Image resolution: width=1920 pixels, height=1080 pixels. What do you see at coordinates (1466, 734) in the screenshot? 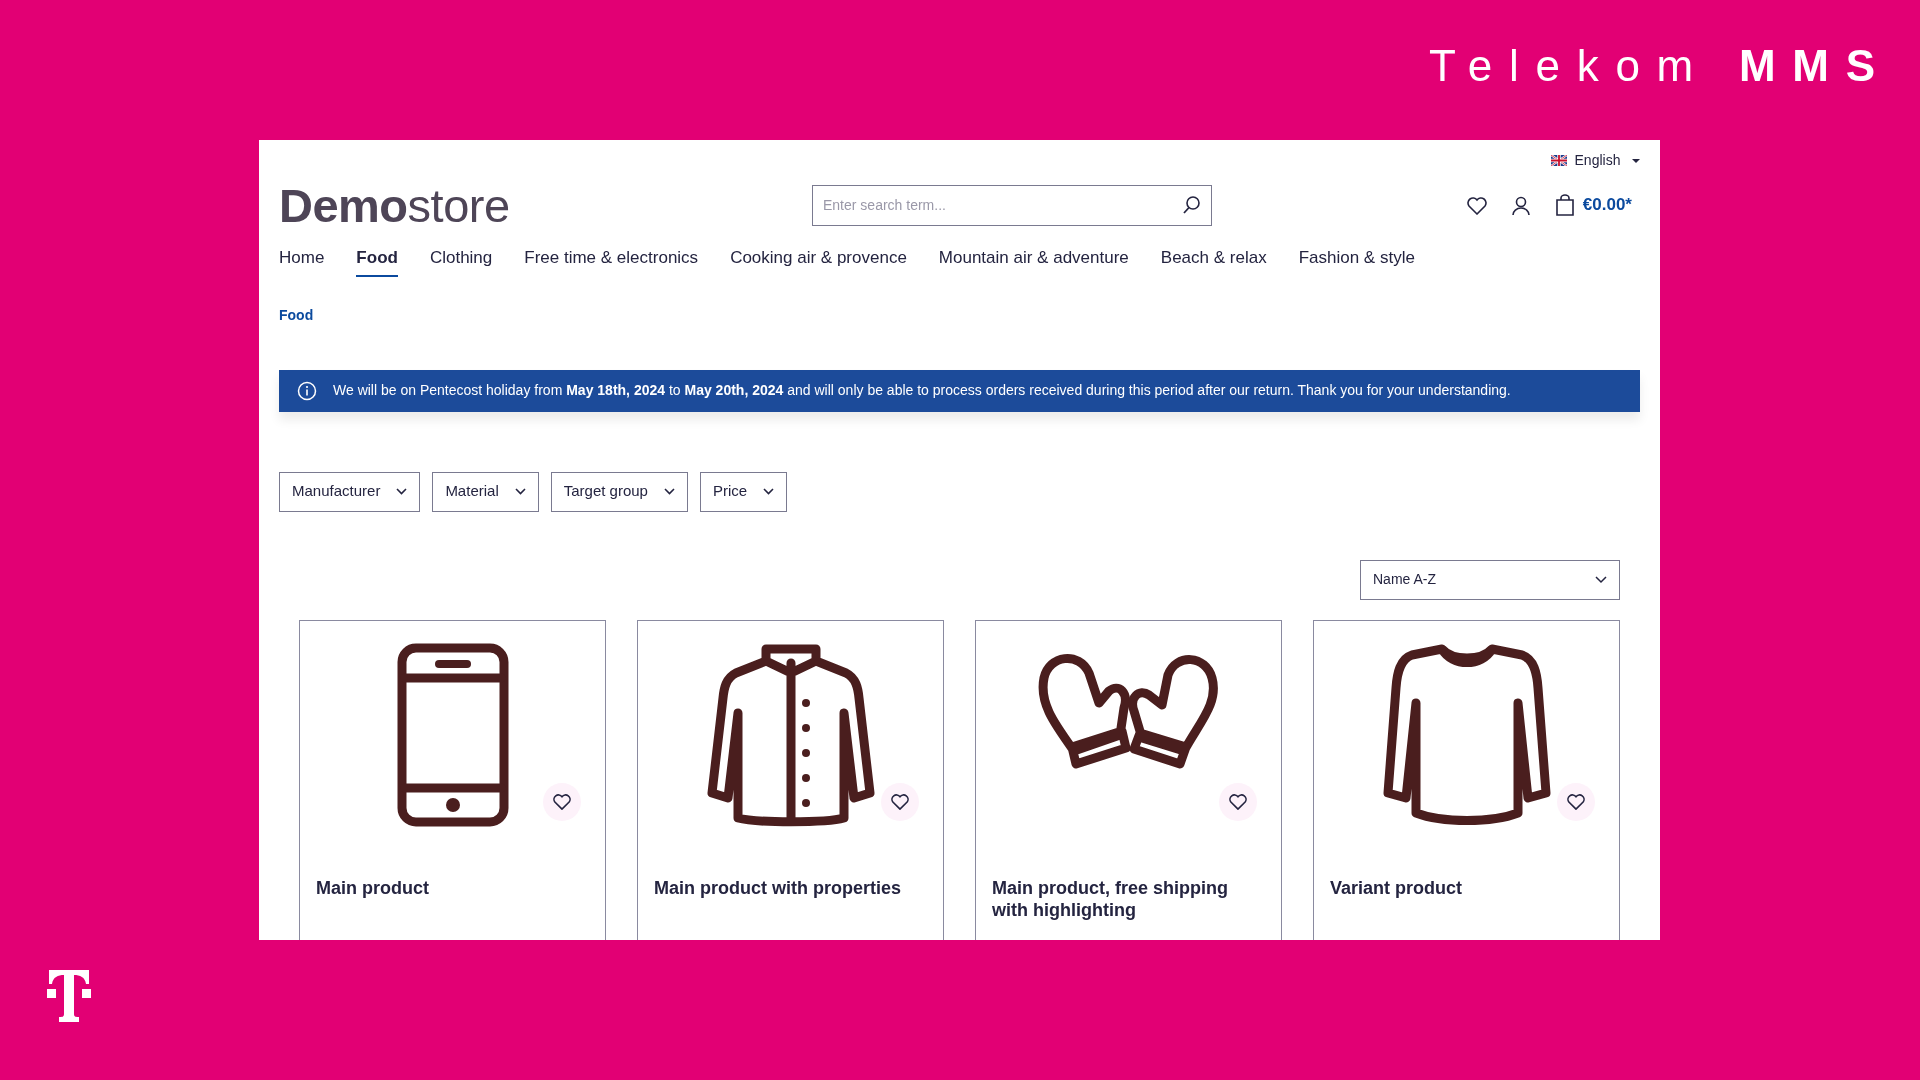
I see `sweater-icon` at bounding box center [1466, 734].